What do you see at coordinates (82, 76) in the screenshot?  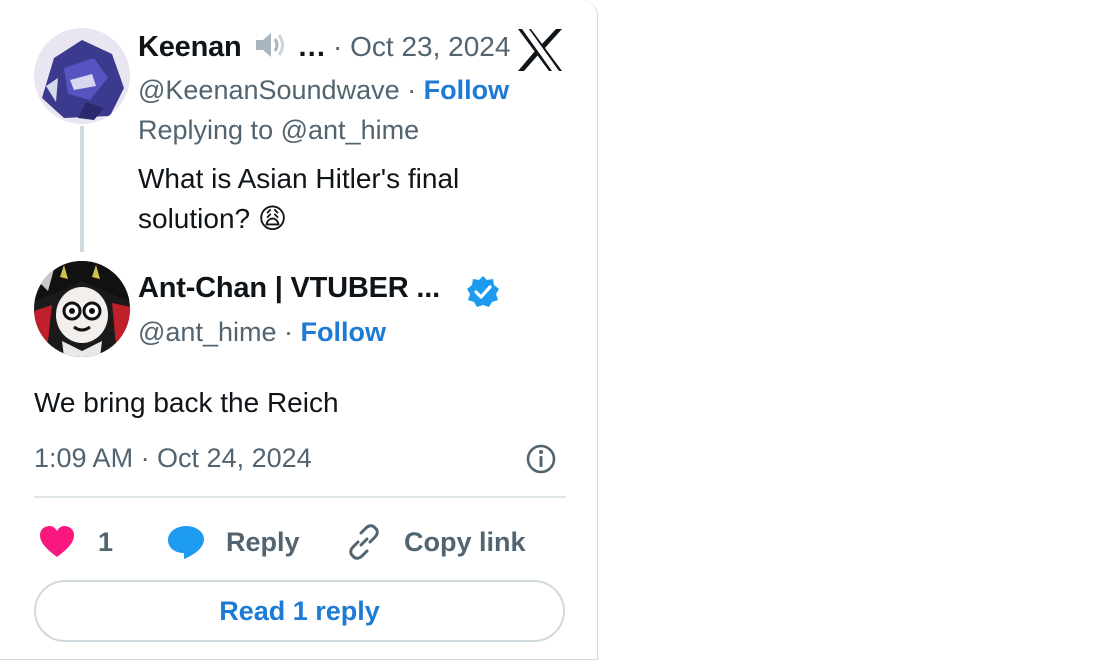 I see `parent-author-avatar` at bounding box center [82, 76].